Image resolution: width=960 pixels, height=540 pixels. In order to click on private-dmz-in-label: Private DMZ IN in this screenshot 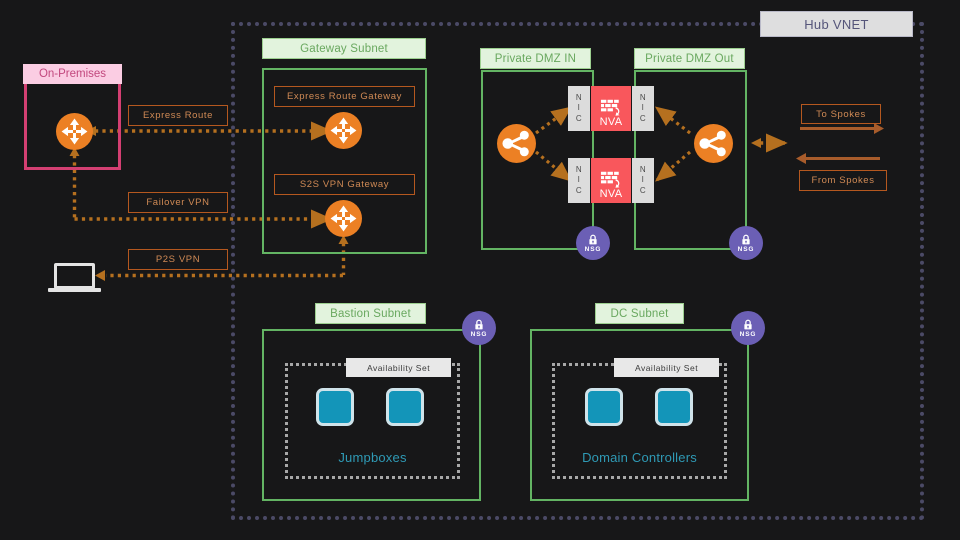, I will do `click(535, 58)`.